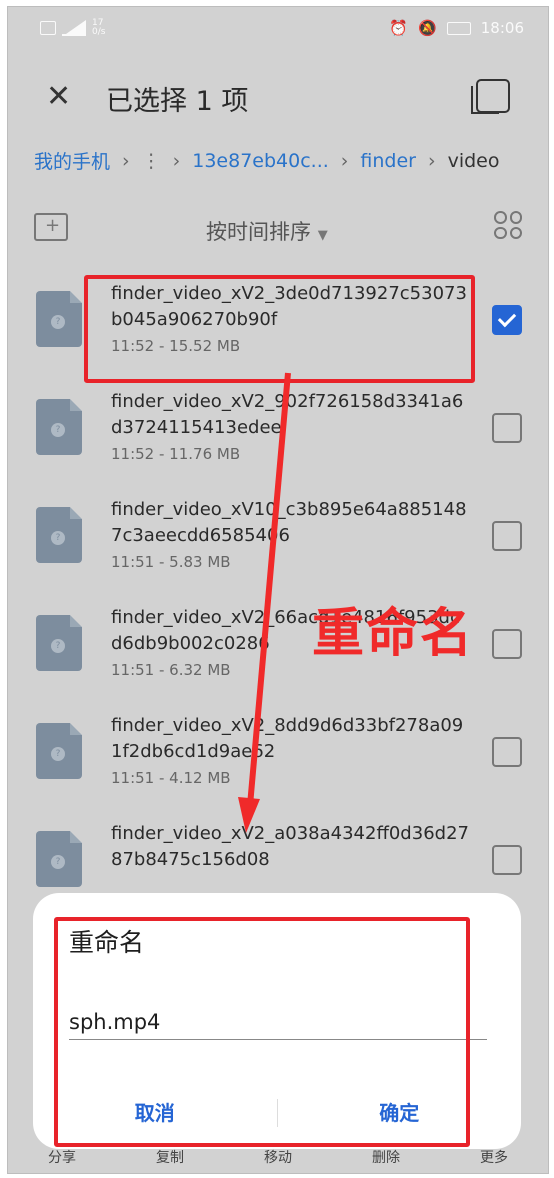  What do you see at coordinates (494, 1160) in the screenshot?
I see `toolbar-more: 更多` at bounding box center [494, 1160].